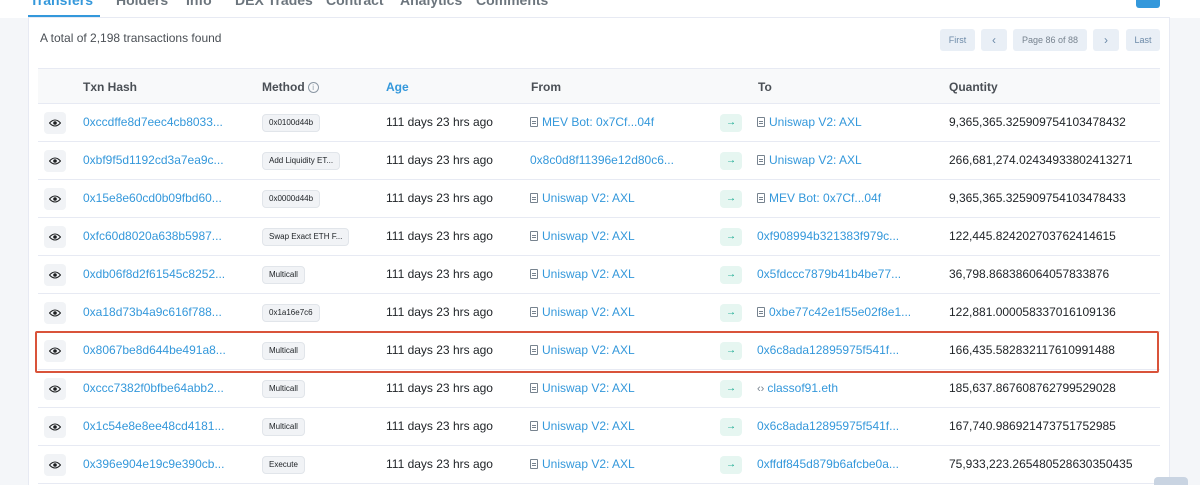 This screenshot has height=485, width=1200. Describe the element at coordinates (131, 38) in the screenshot. I see `transactions-summary: A total of 2,198 transactions found` at that location.